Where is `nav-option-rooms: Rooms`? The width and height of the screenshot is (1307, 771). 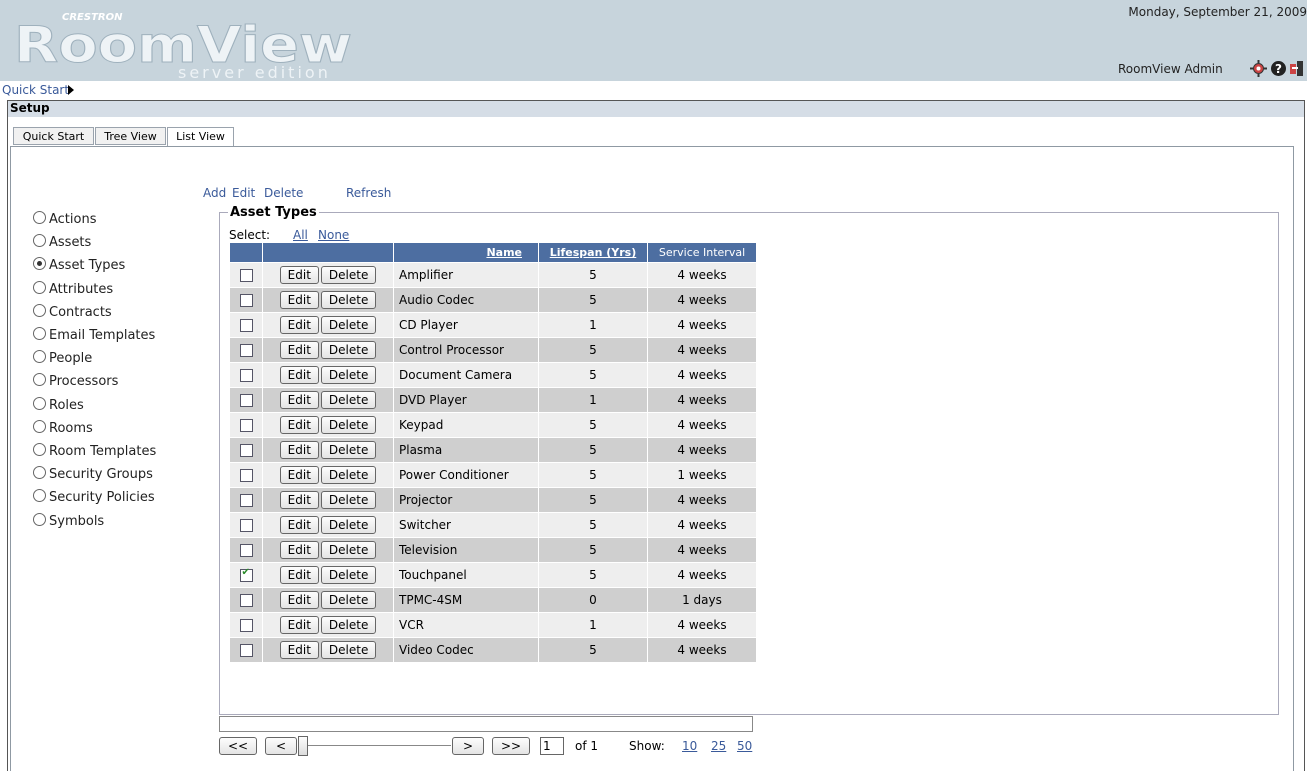
nav-option-rooms: Rooms is located at coordinates (63, 431).